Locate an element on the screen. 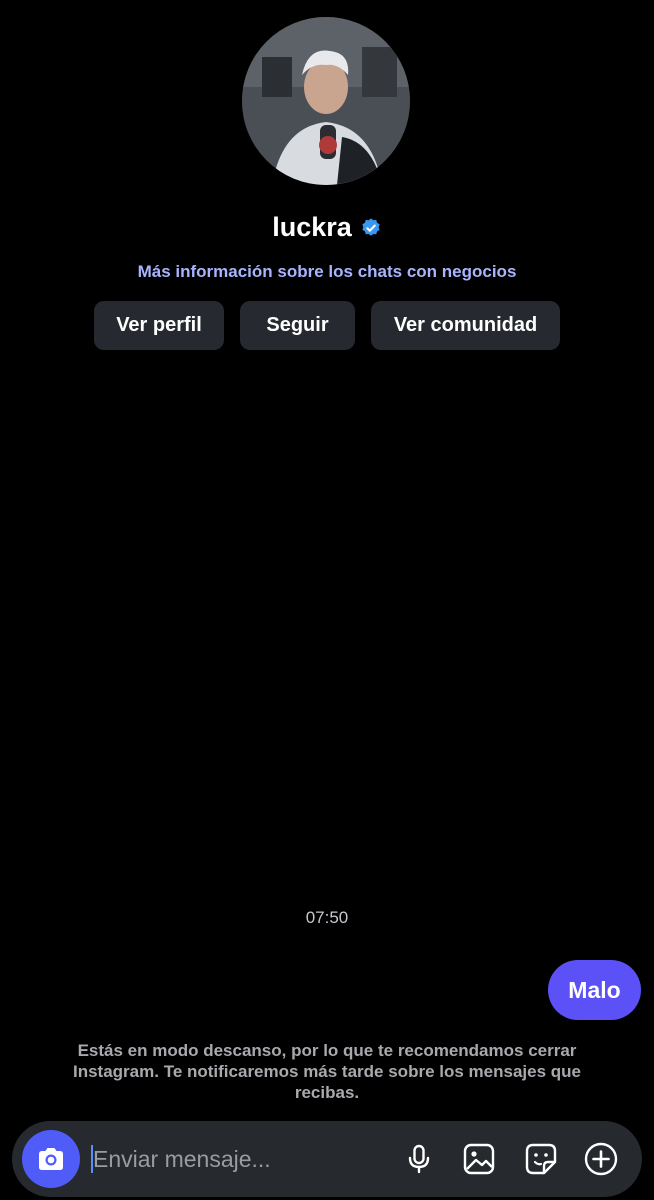 Image resolution: width=654 pixels, height=1200 pixels. verified-badge-icon is located at coordinates (371, 226).